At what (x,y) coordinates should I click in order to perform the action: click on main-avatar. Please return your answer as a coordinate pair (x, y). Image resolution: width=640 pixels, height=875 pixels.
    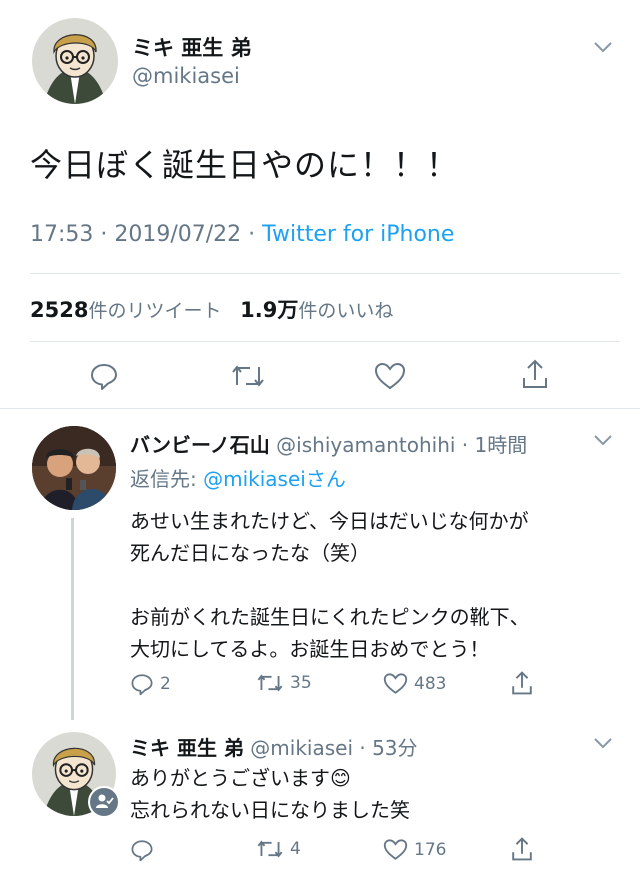
    Looking at the image, I should click on (75, 61).